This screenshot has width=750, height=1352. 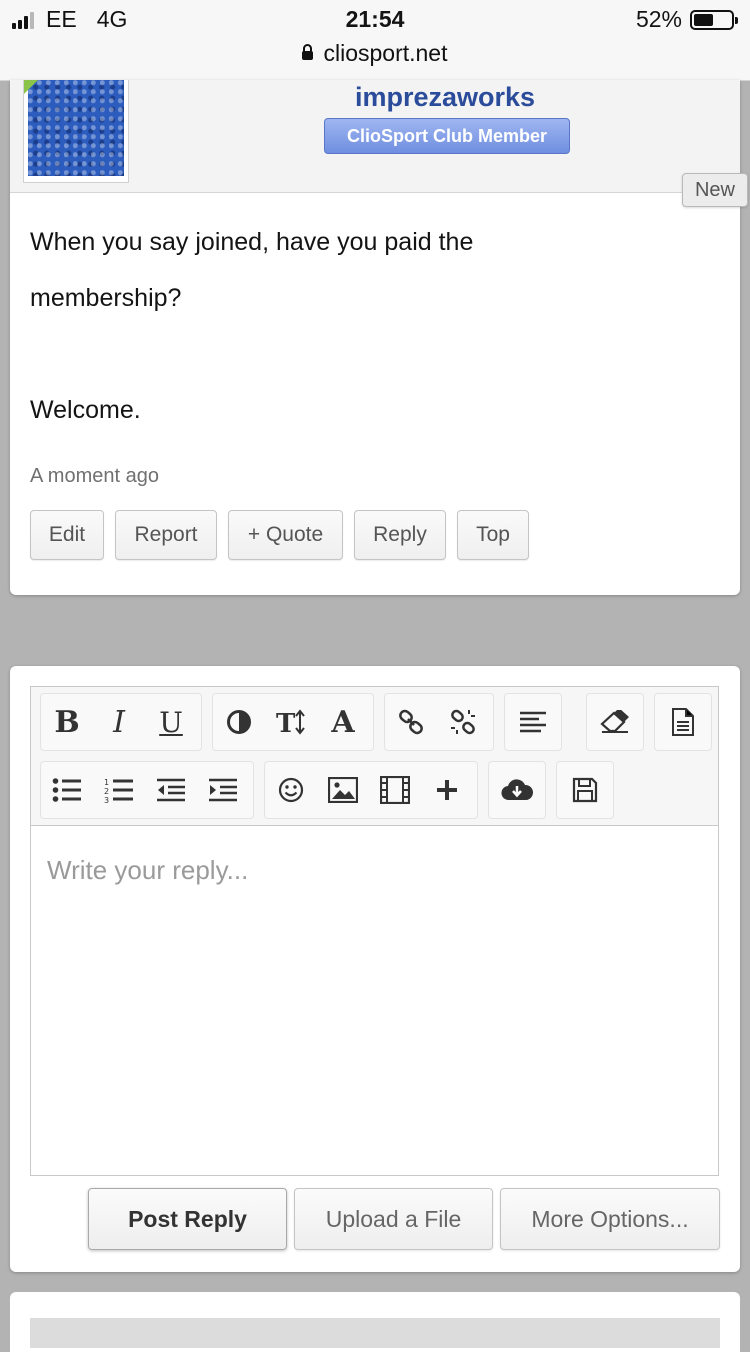 I want to click on align-group, so click(x=533, y=722).